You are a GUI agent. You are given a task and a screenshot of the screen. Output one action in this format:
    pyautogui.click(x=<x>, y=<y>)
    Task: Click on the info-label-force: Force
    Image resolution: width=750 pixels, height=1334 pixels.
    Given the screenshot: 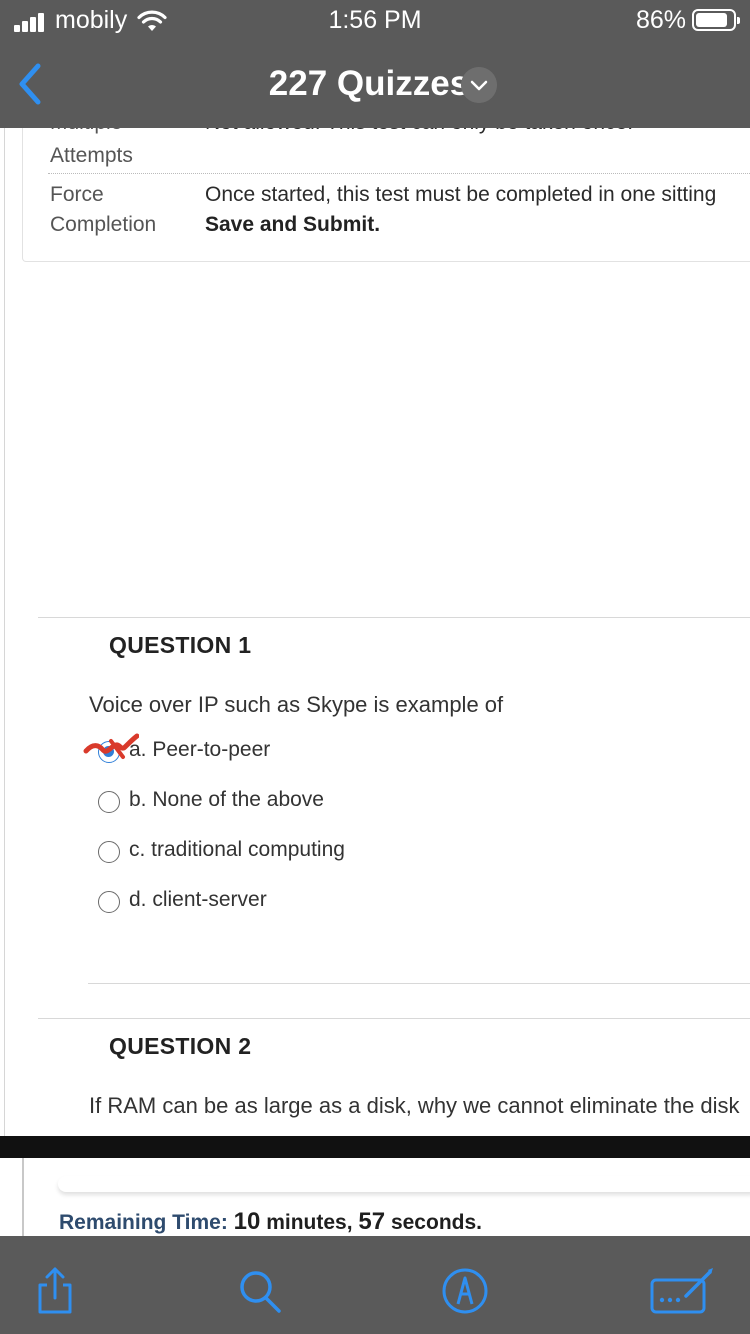 What is the action you would take?
    pyautogui.click(x=77, y=194)
    